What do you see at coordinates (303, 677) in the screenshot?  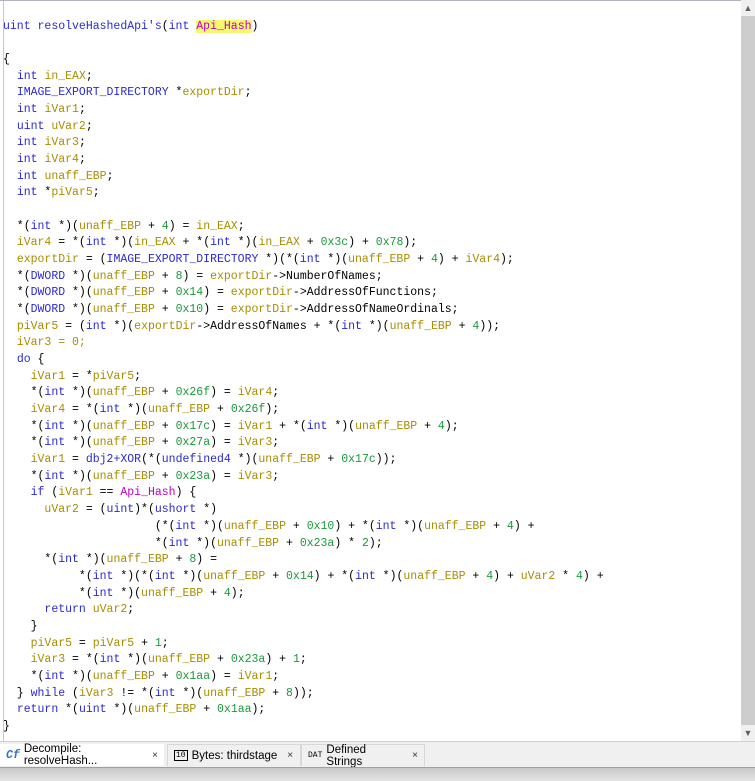 I see `code-line: *(int *)(unaff_EBP + 0x1aa) = iVar1;` at bounding box center [303, 677].